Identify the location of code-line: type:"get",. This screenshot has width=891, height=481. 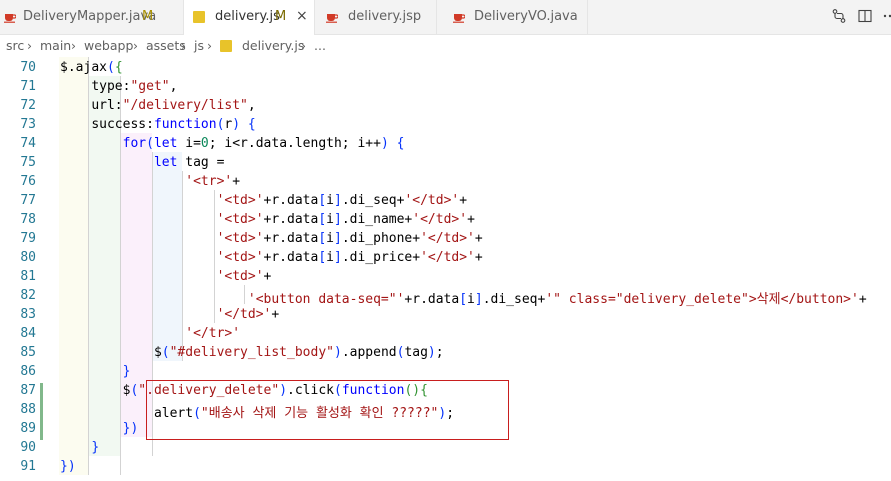
(103, 86).